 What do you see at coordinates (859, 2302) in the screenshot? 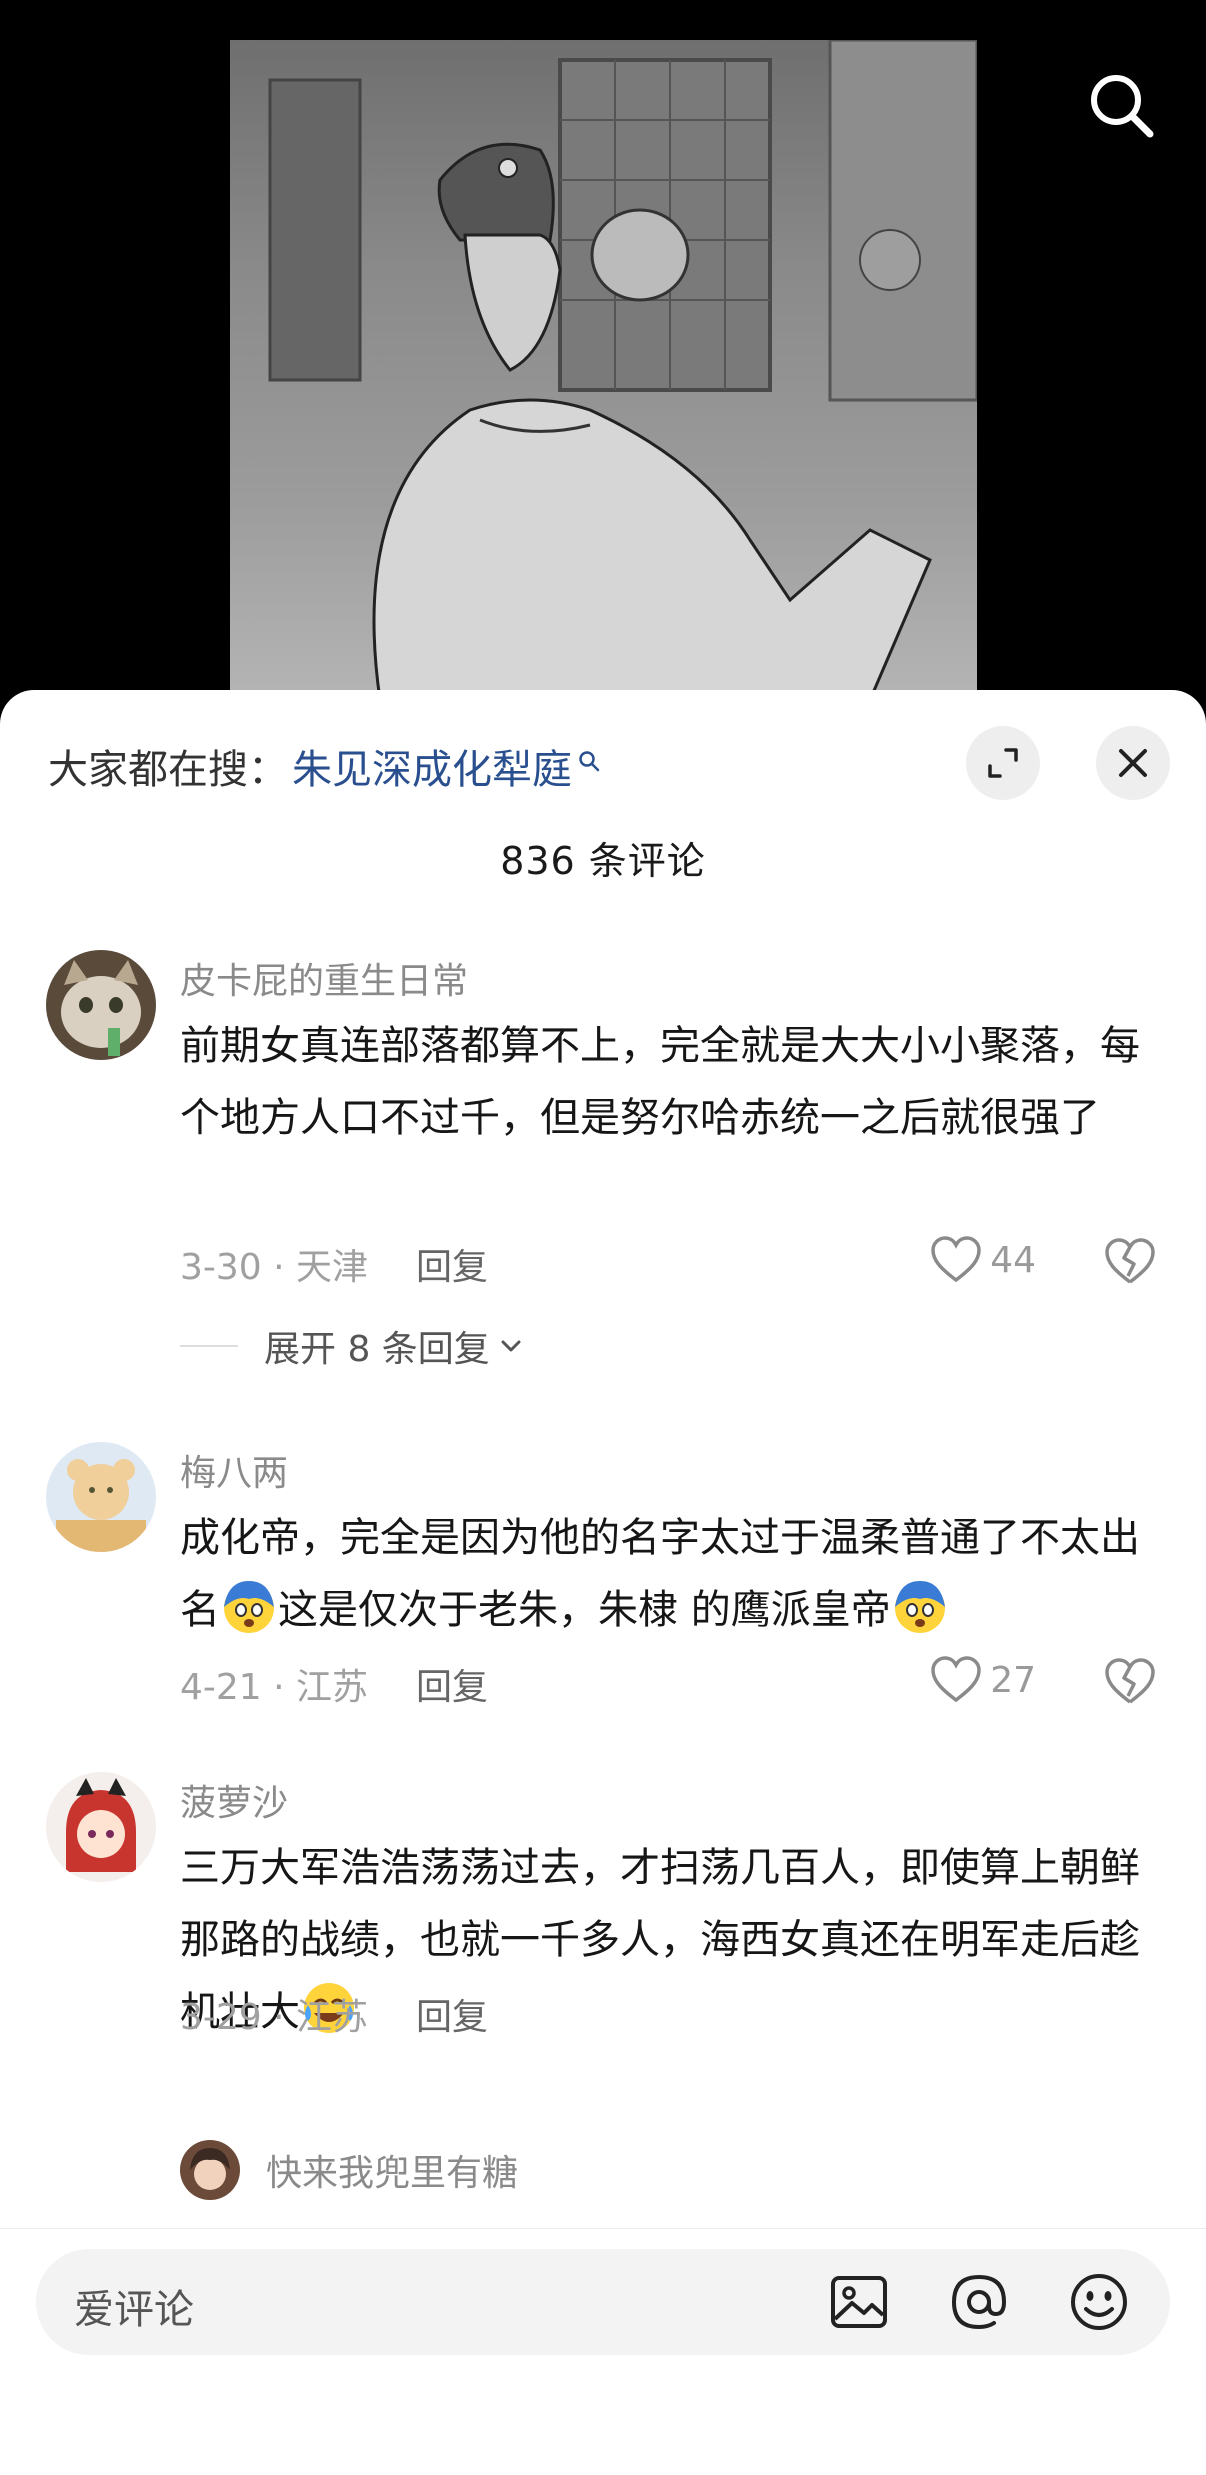
I see `image-icon` at bounding box center [859, 2302].